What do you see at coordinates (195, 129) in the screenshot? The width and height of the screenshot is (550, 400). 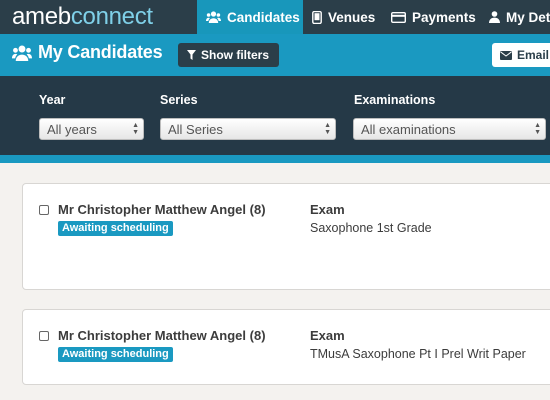 I see `series-select-value: All Series` at bounding box center [195, 129].